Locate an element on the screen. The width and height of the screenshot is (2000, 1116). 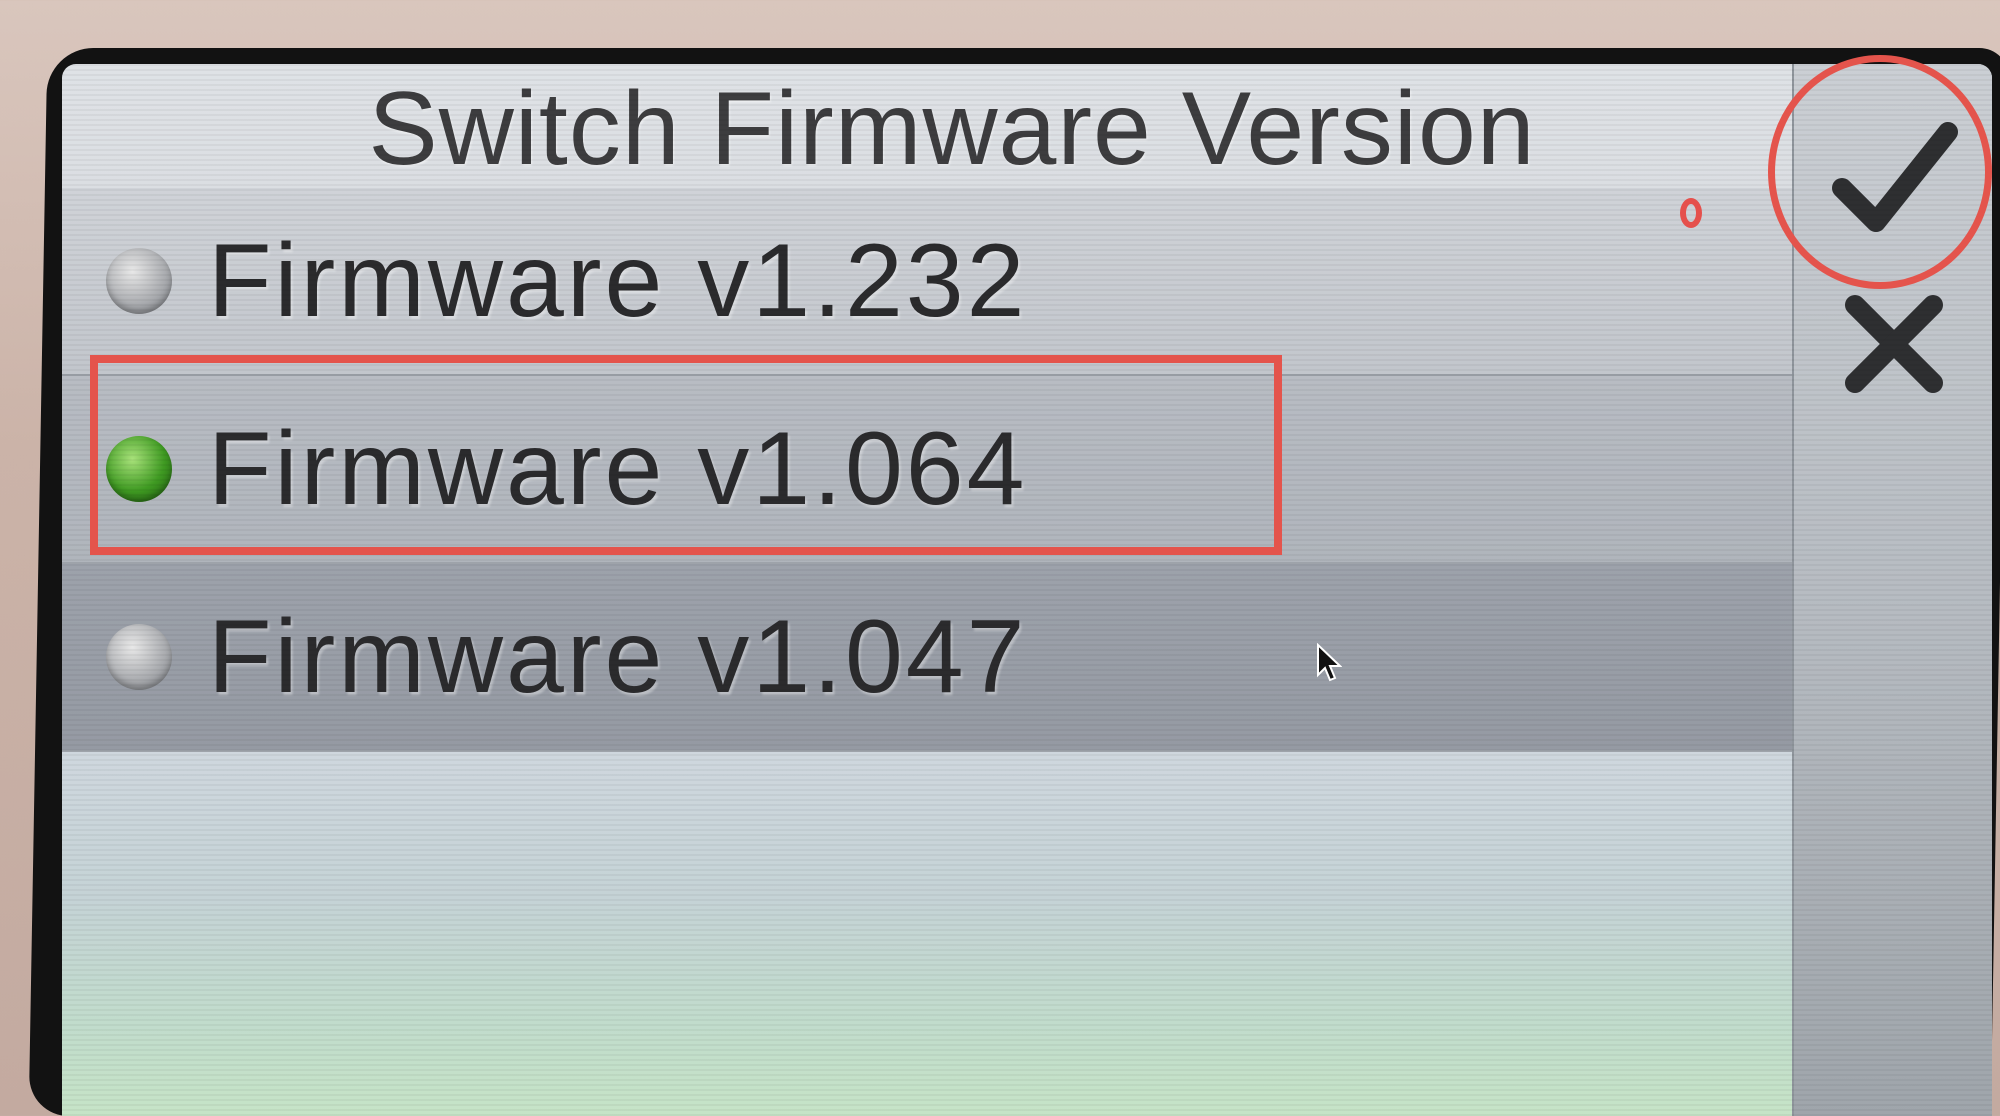
cancel-button is located at coordinates (1894, 344).